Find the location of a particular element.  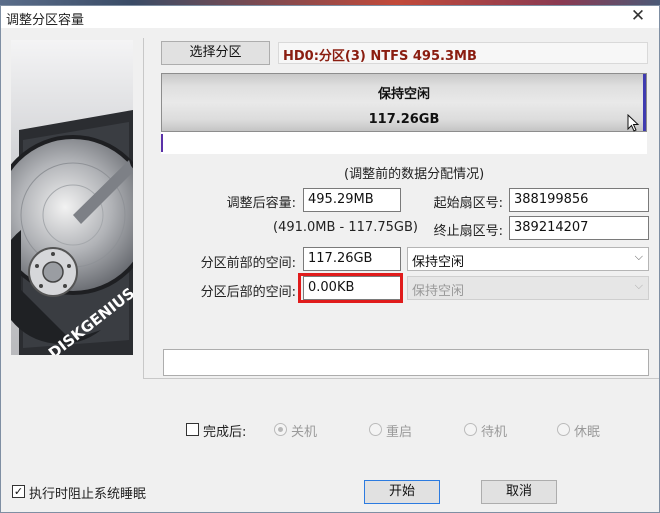

hard-disk-icon: DISKGENIUS is located at coordinates (72, 197).